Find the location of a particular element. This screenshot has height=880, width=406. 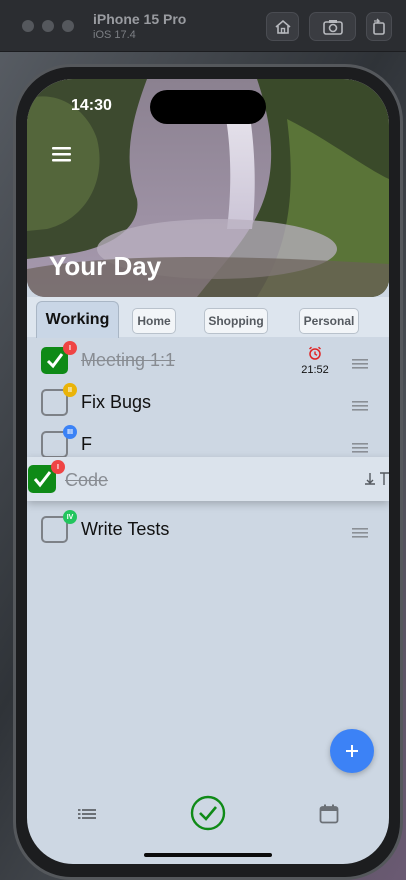

task-title: Fix Bugs is located at coordinates (116, 402).